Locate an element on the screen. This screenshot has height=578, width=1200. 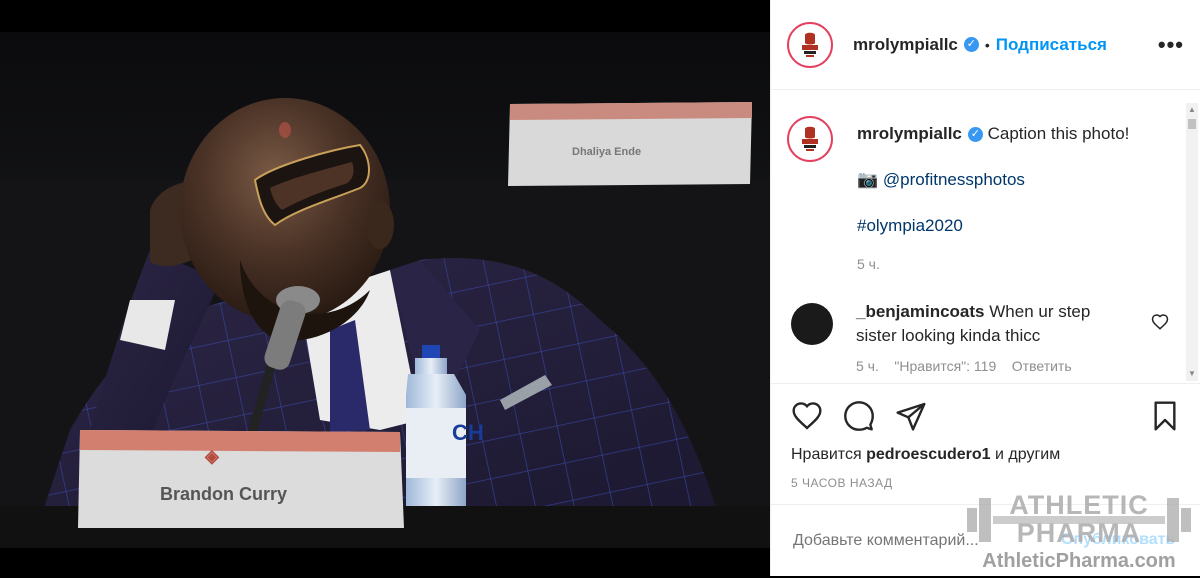
post-header: mrolympiallc ✓ • Подписаться ••• is located at coordinates (985, 45).